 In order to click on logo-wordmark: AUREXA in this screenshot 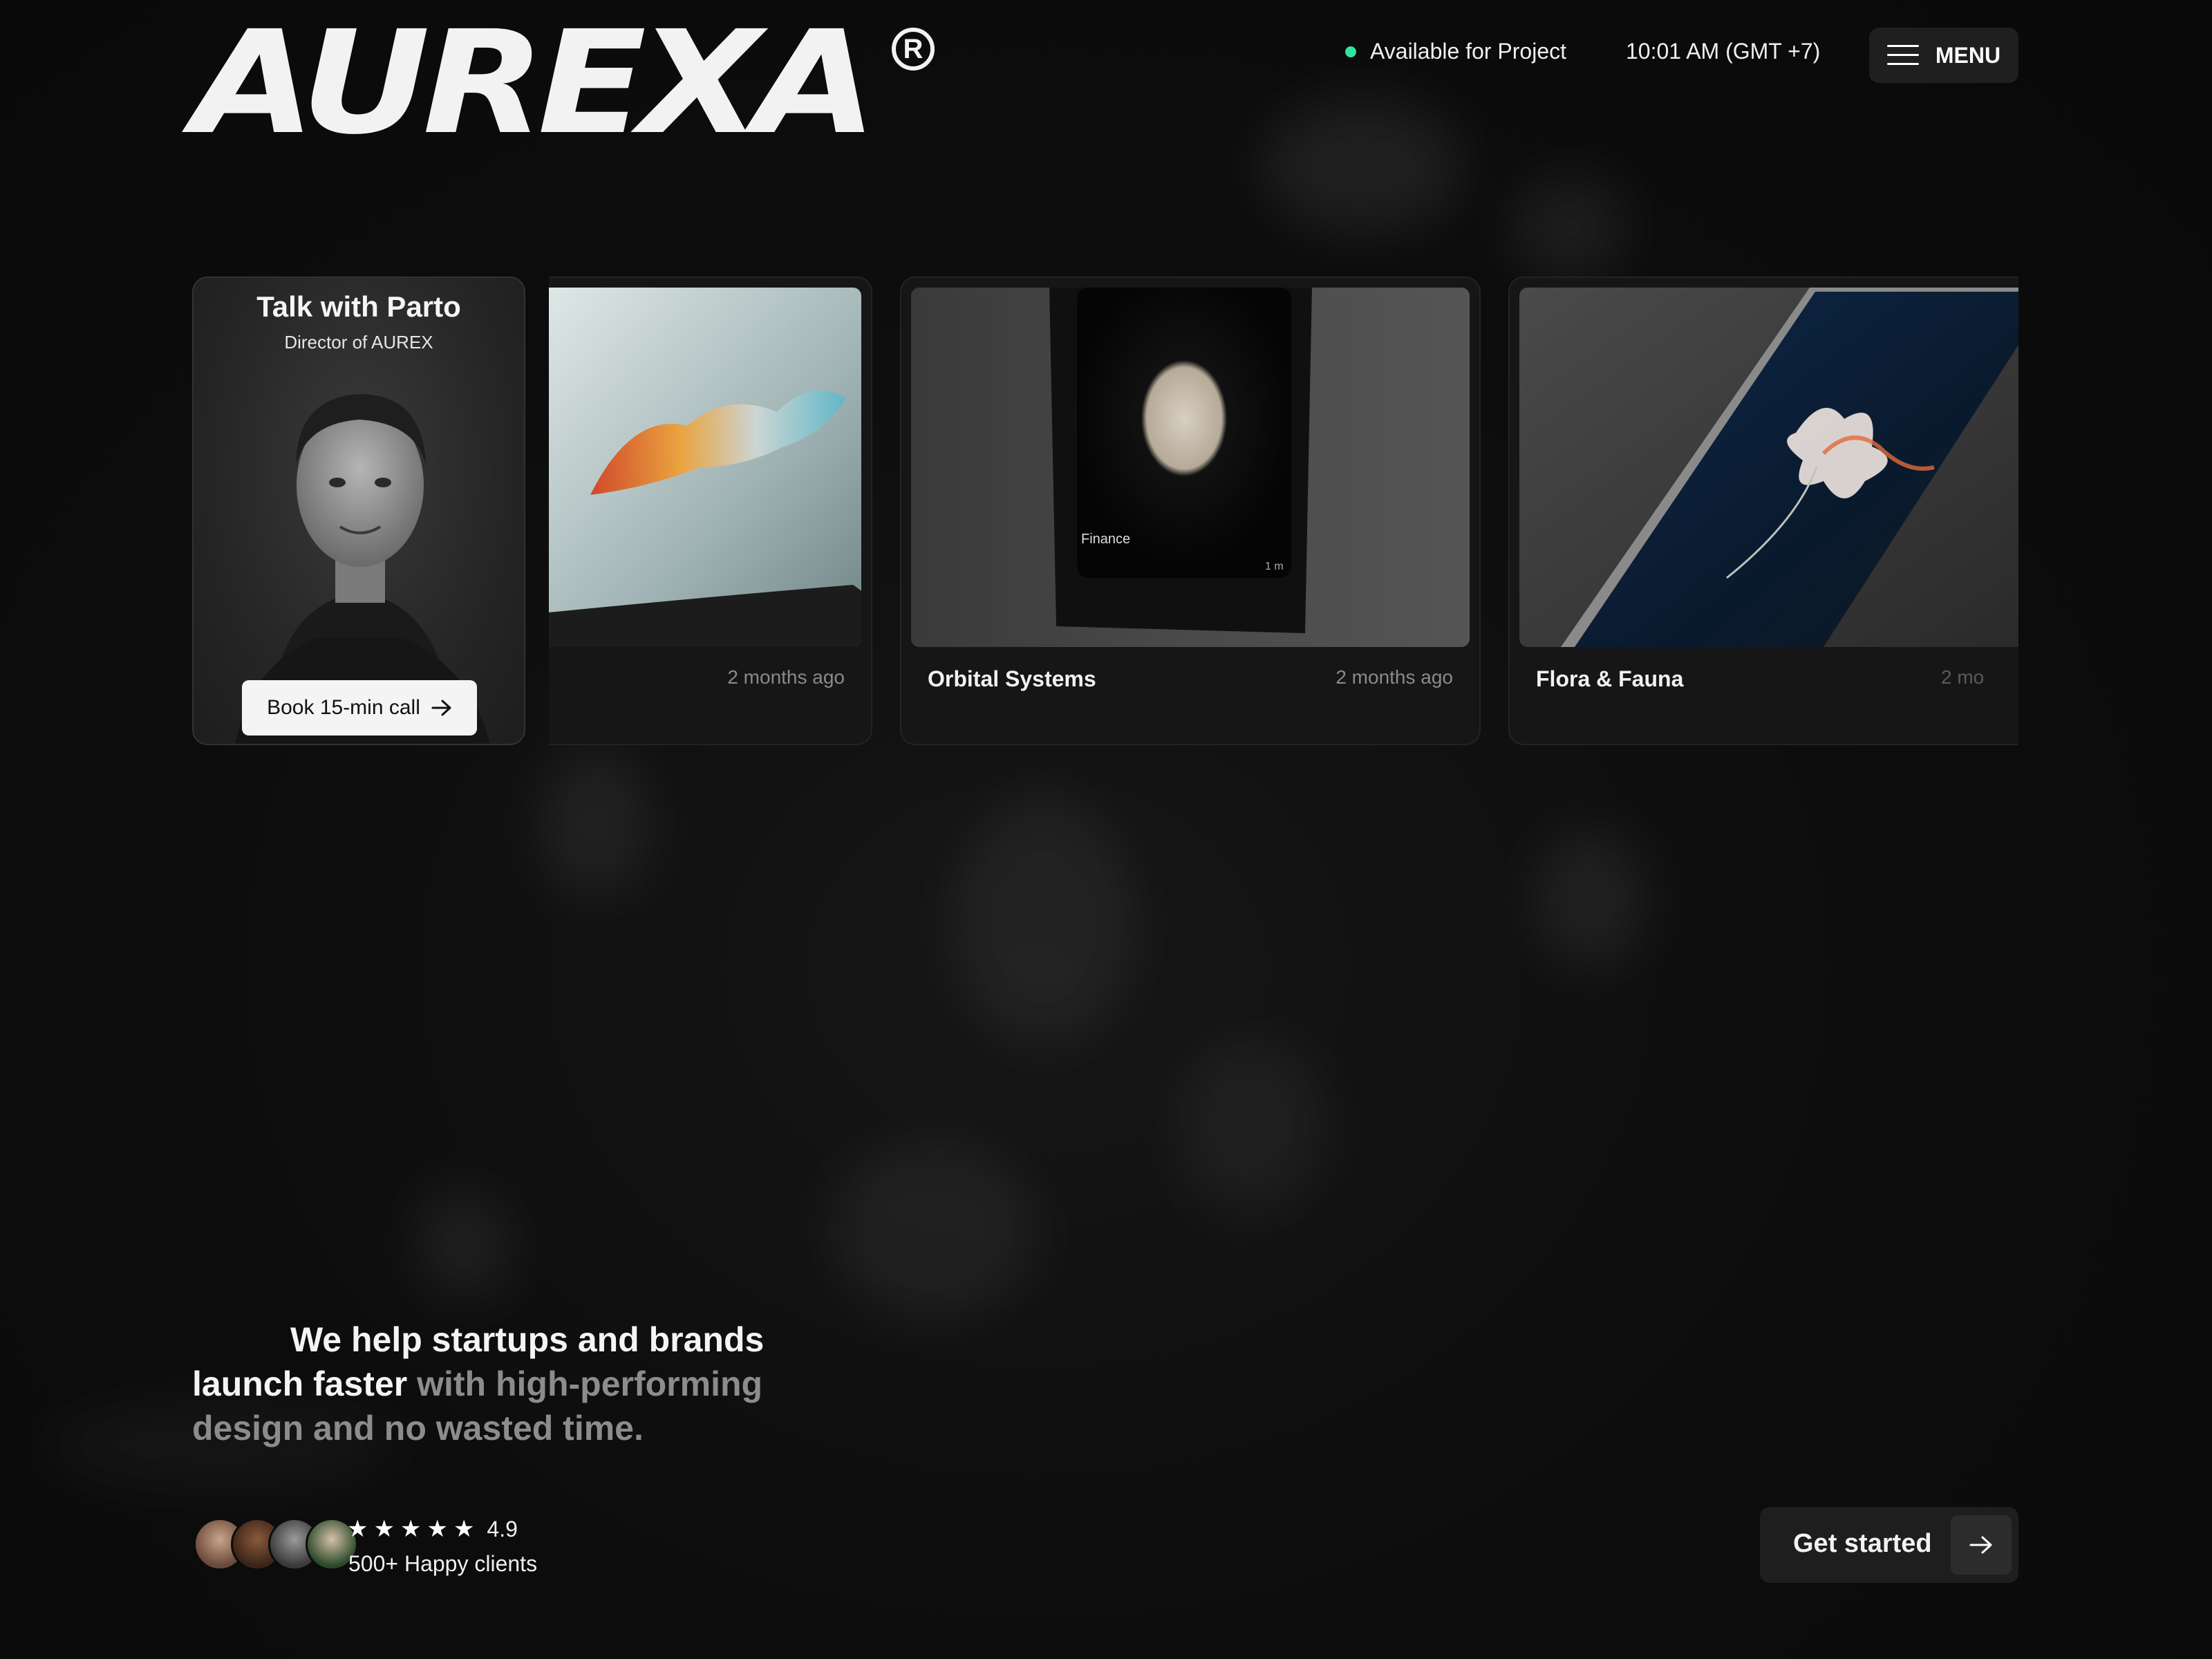, I will do `click(534, 83)`.